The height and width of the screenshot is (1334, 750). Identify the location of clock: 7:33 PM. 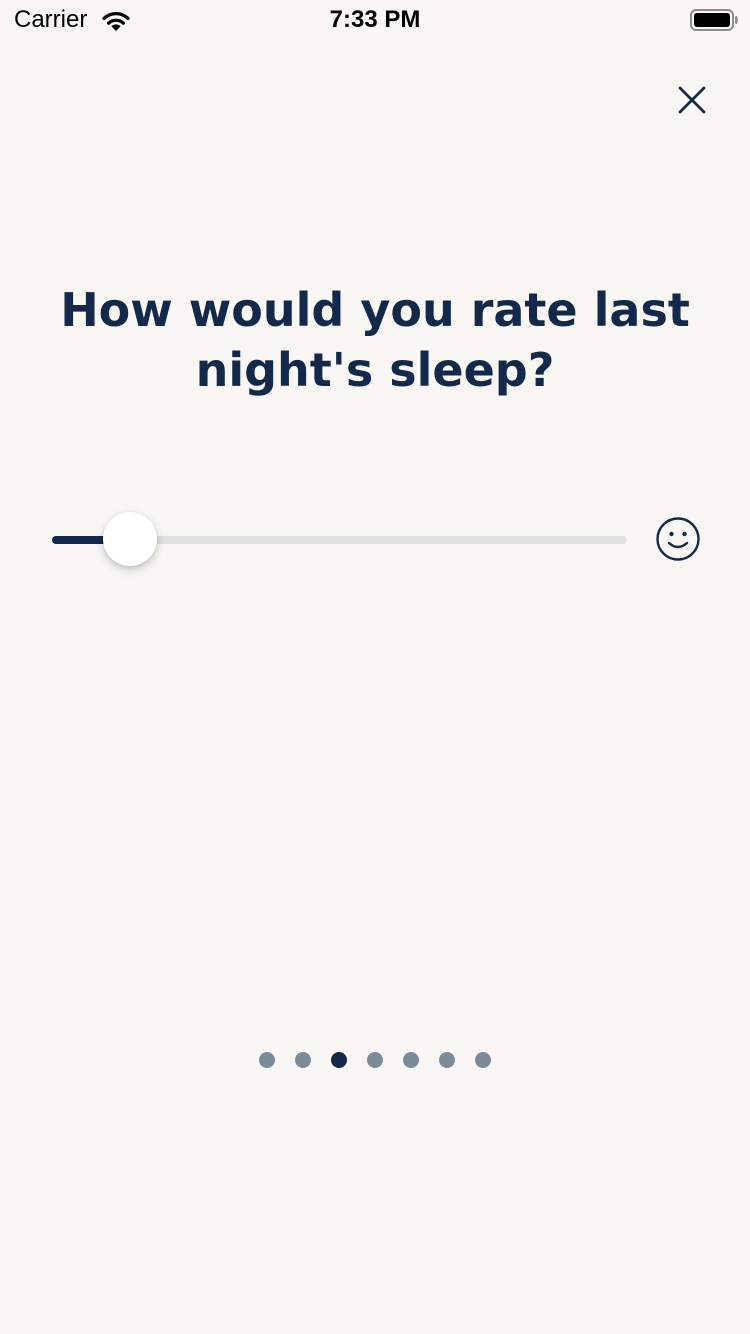
(375, 19).